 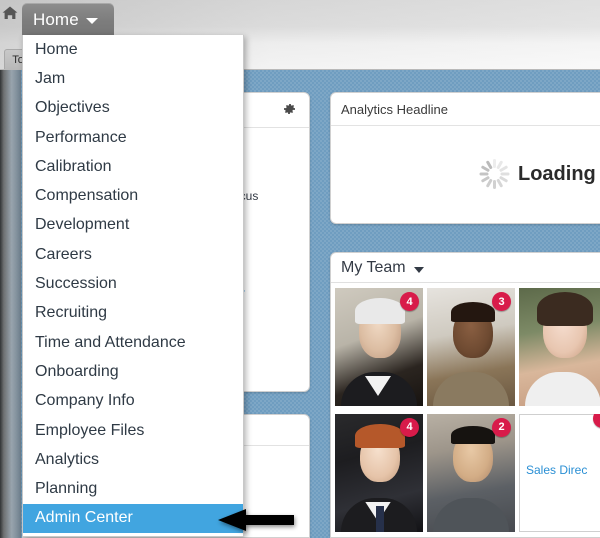 I want to click on menu-item-home: Home, so click(x=133, y=49).